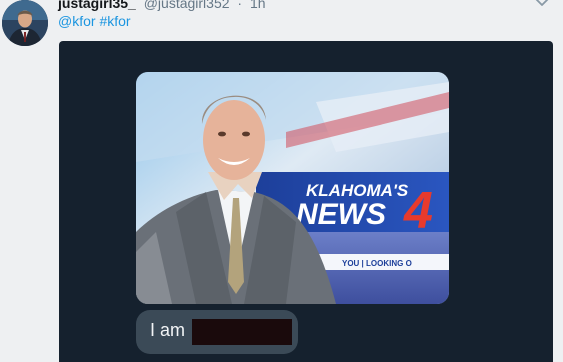 The height and width of the screenshot is (362, 563). Describe the element at coordinates (97, 5) in the screenshot. I see `display-name: justagirl35_` at that location.